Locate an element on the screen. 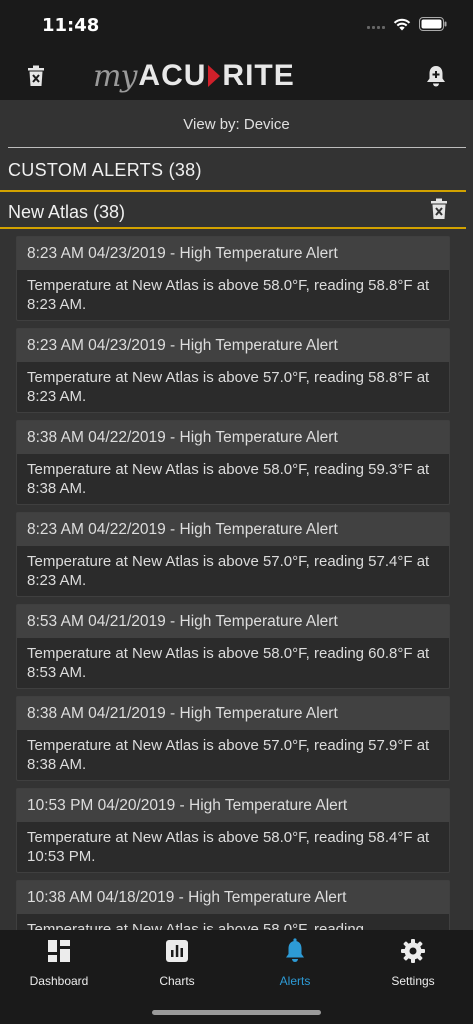 This screenshot has width=473, height=1024. status-bar: 11:48 is located at coordinates (236, 26).